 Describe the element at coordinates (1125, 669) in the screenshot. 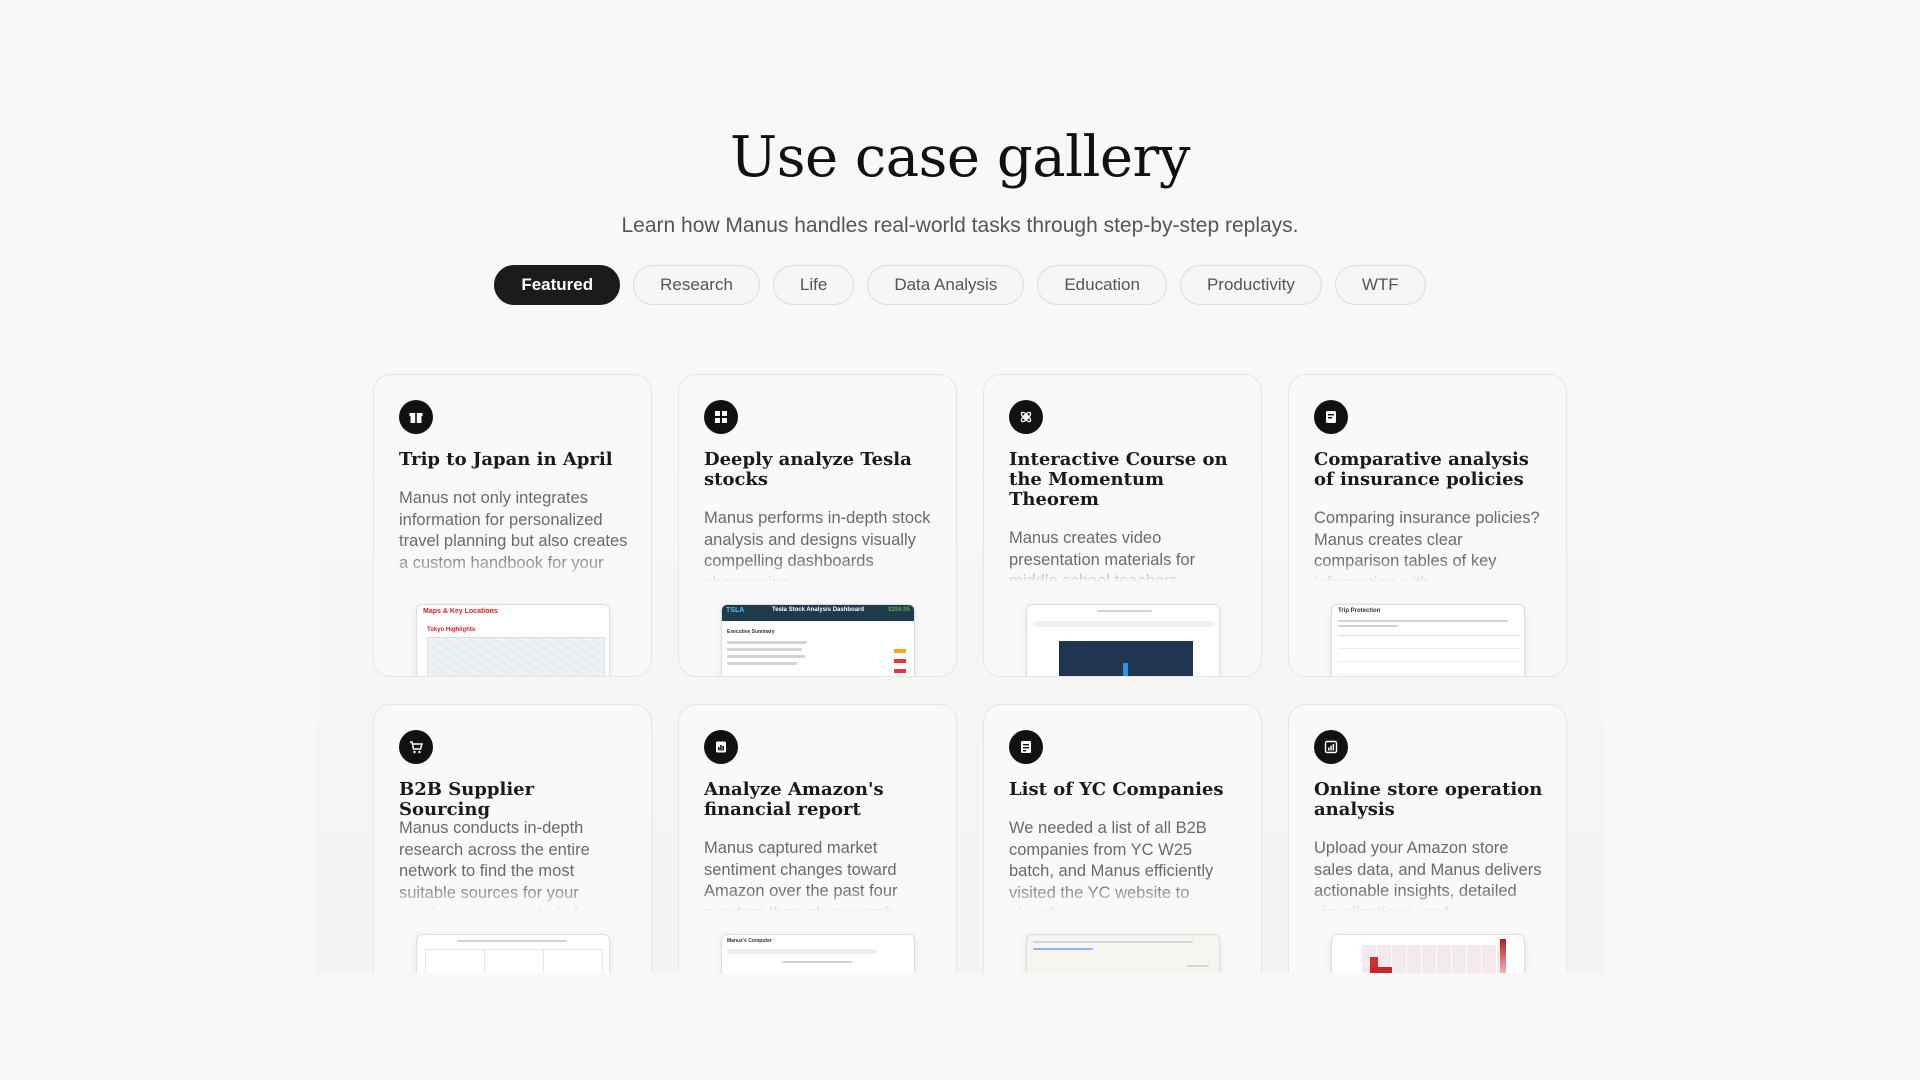

I see `preview-video-object` at that location.